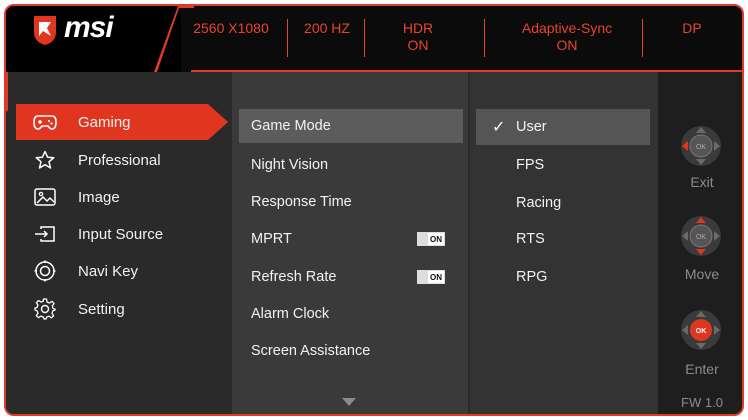  I want to click on option-fps: FPS, so click(563, 165).